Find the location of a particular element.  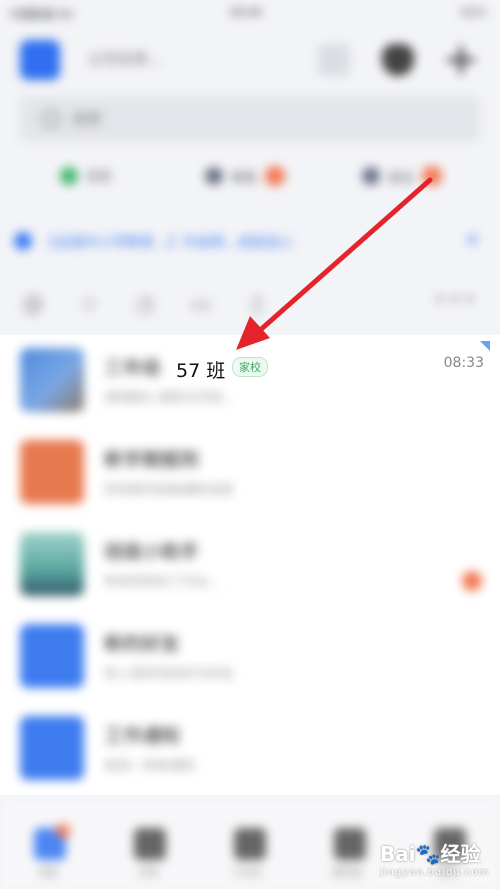

status-bar: 中国联通 4G 08:48 61% is located at coordinates (250, 14).